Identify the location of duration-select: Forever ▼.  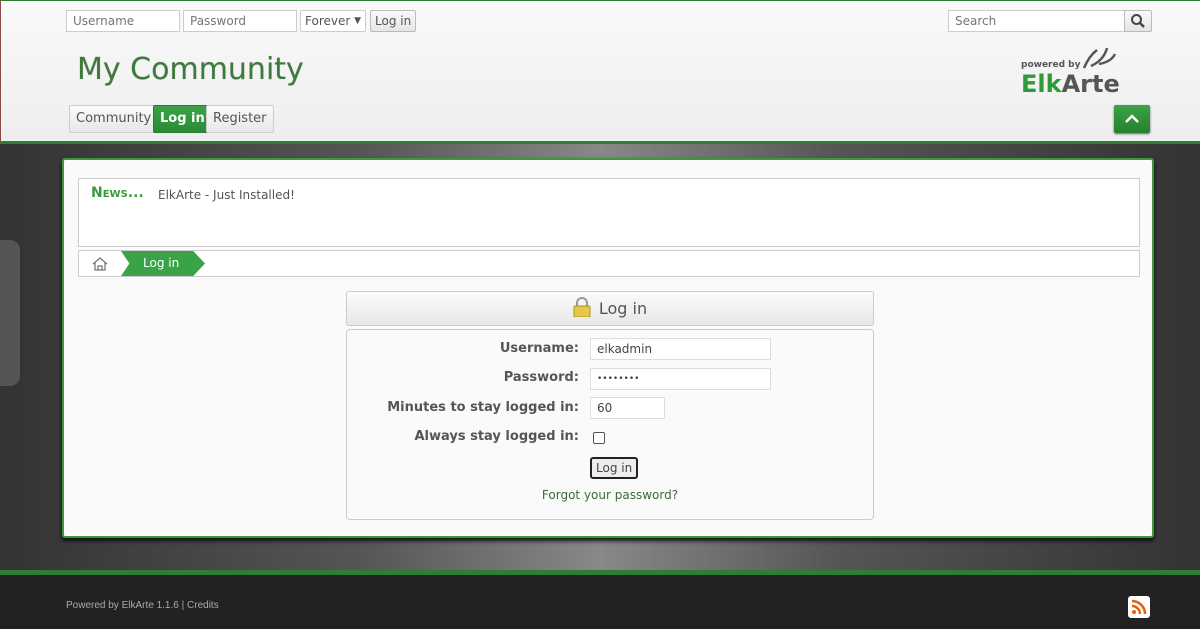
(333, 21).